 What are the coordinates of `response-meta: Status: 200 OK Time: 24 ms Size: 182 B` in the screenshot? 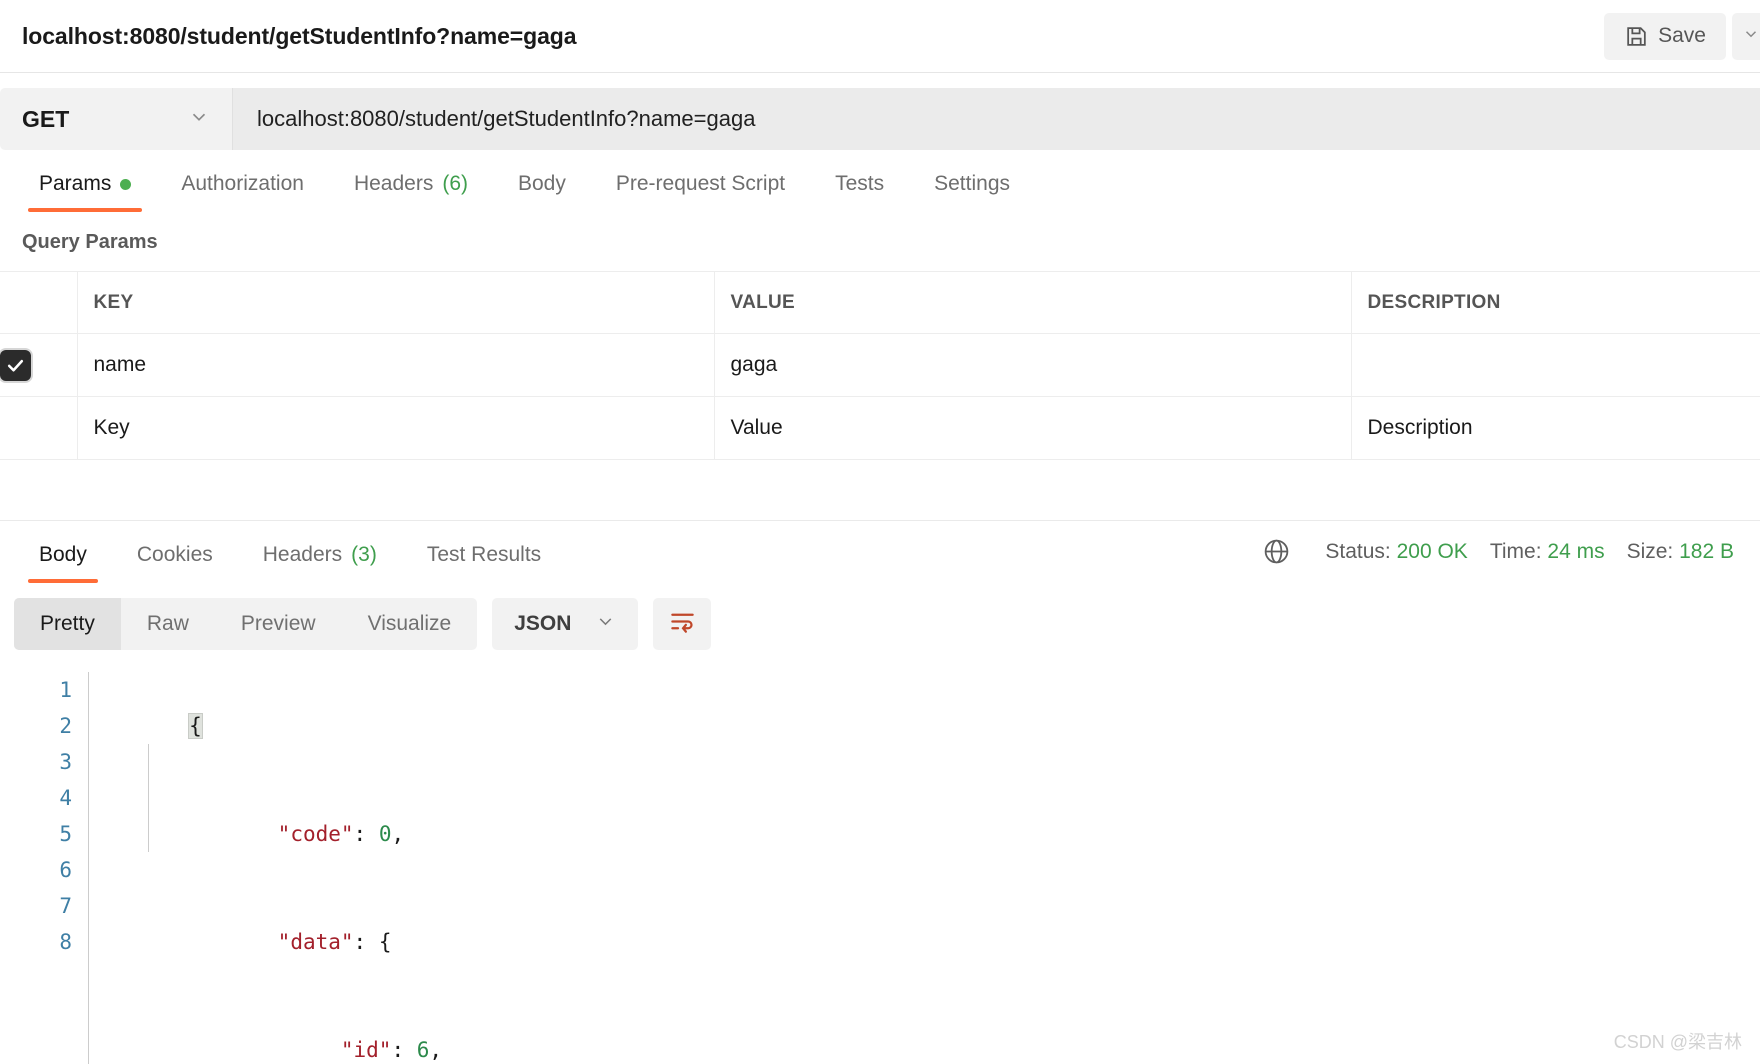 It's located at (1511, 551).